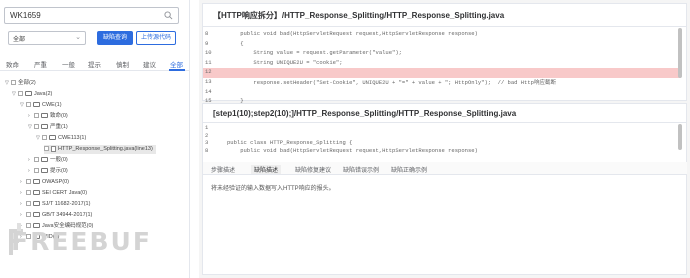 This screenshot has height=278, width=690. What do you see at coordinates (56, 215) in the screenshot?
I see `tree-node-gbt: › GB/T 34944-2017(1)` at bounding box center [56, 215].